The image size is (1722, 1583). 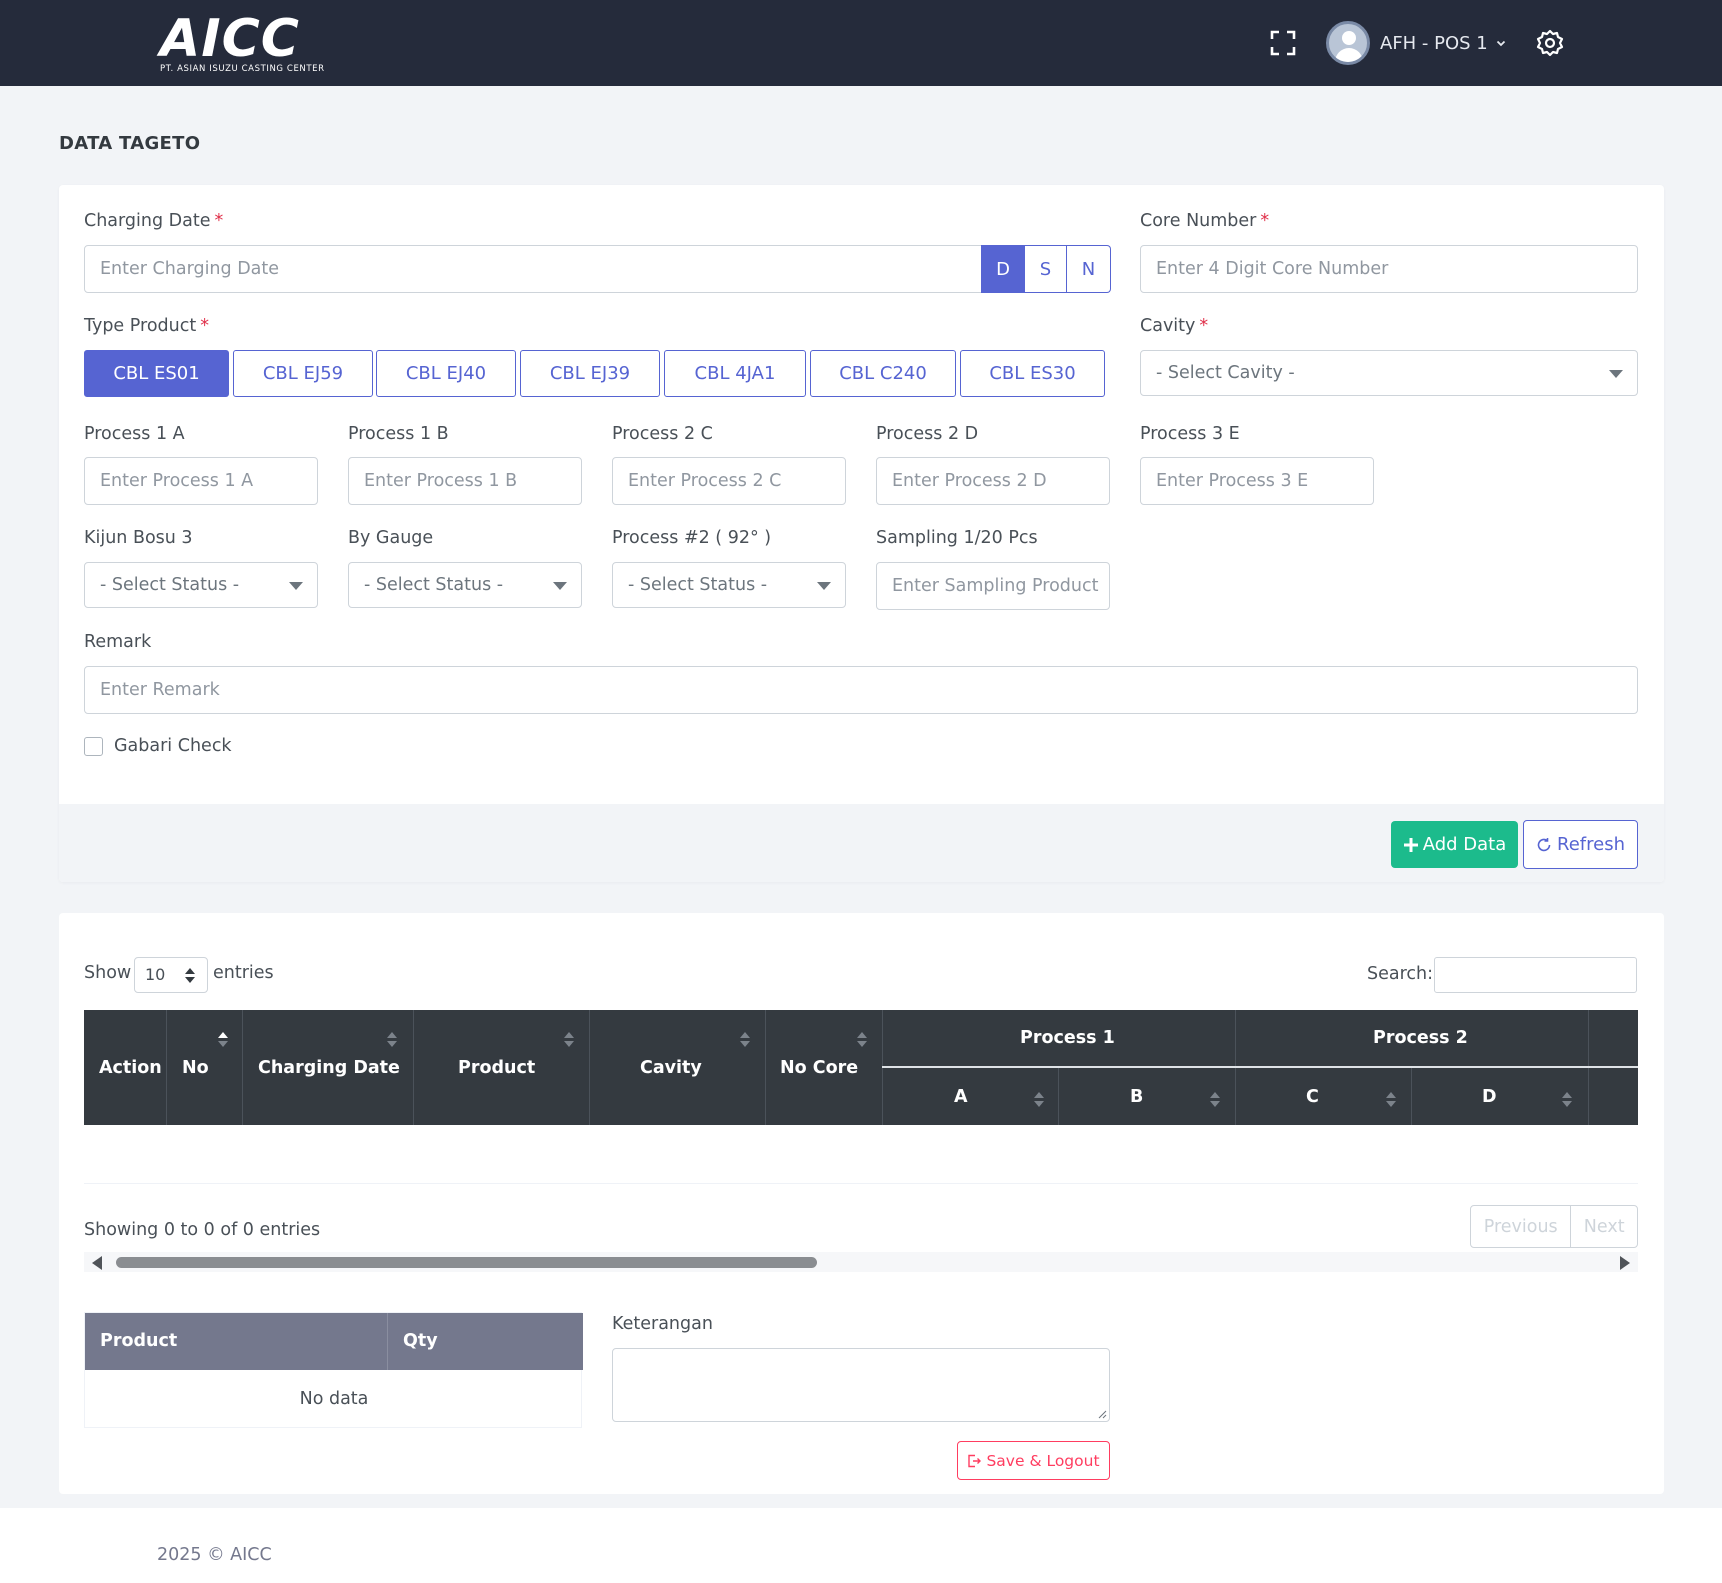 What do you see at coordinates (1535, 975) in the screenshot?
I see `search-input` at bounding box center [1535, 975].